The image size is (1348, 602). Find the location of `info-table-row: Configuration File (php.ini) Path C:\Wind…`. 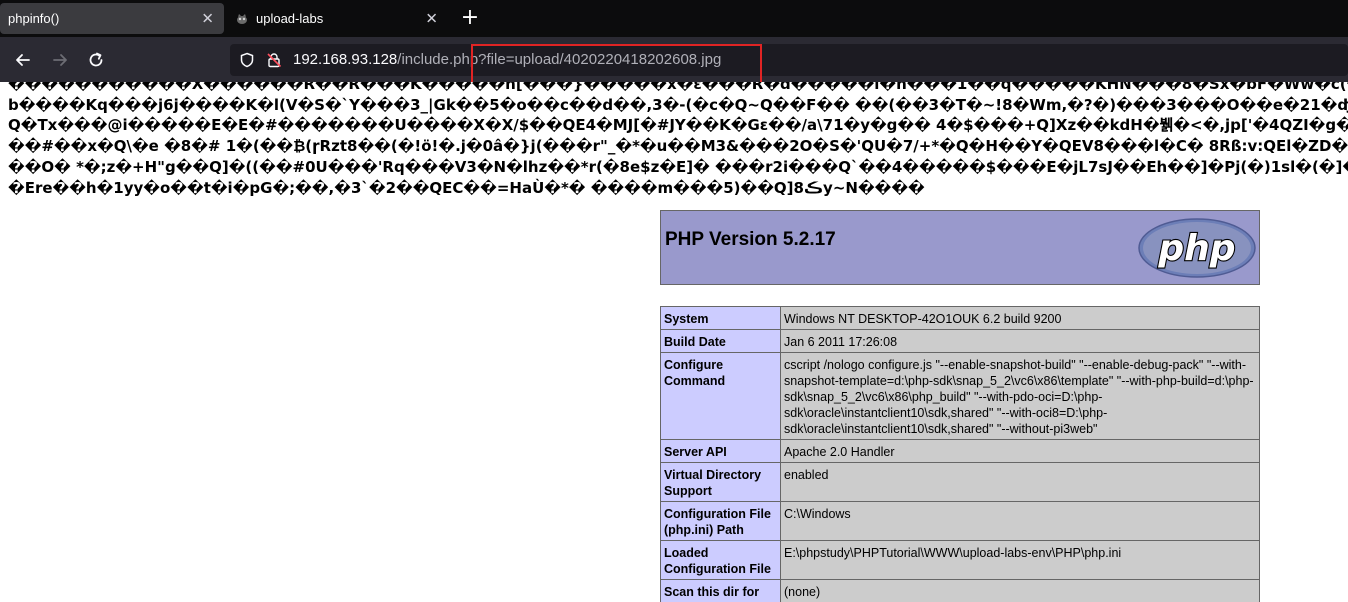

info-table-row: Configuration File (php.ini) Path C:\Wind… is located at coordinates (960, 521).